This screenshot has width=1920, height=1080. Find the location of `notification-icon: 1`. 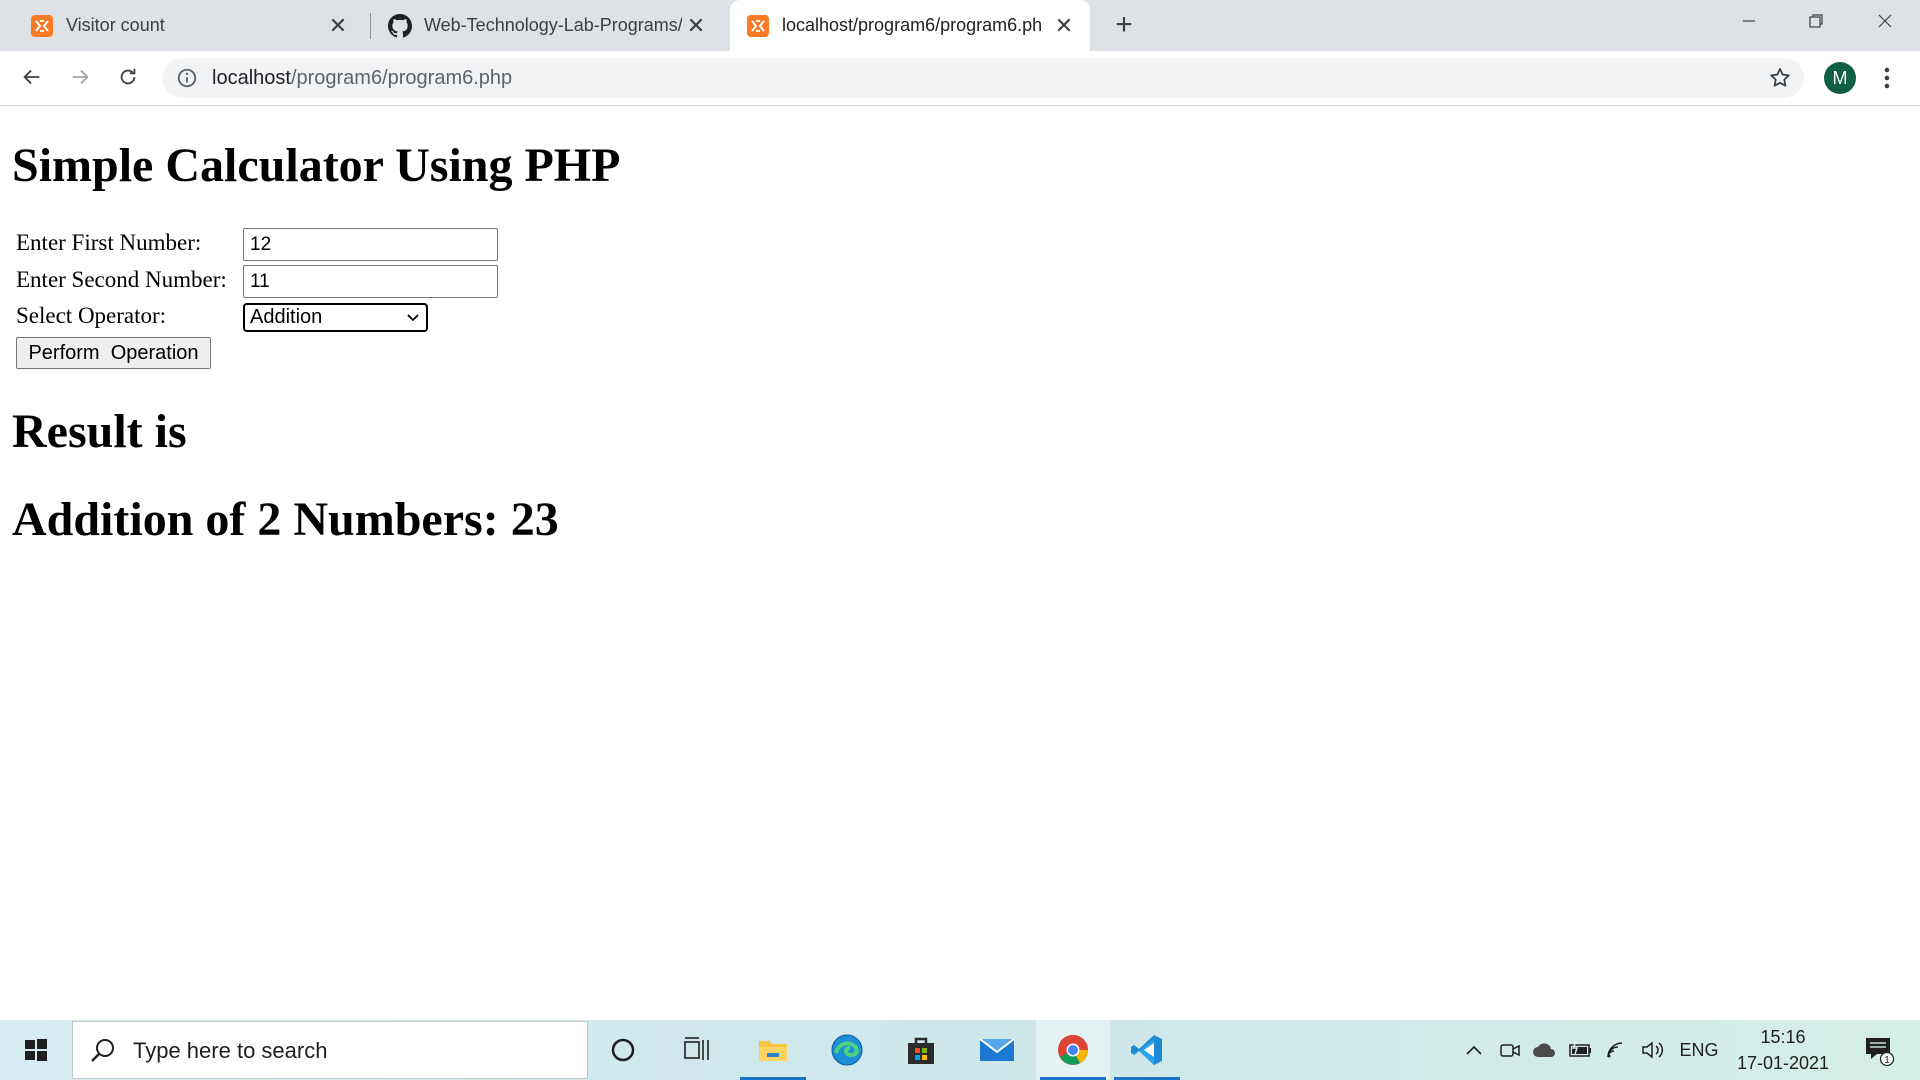

notification-icon: 1 is located at coordinates (1880, 1052).